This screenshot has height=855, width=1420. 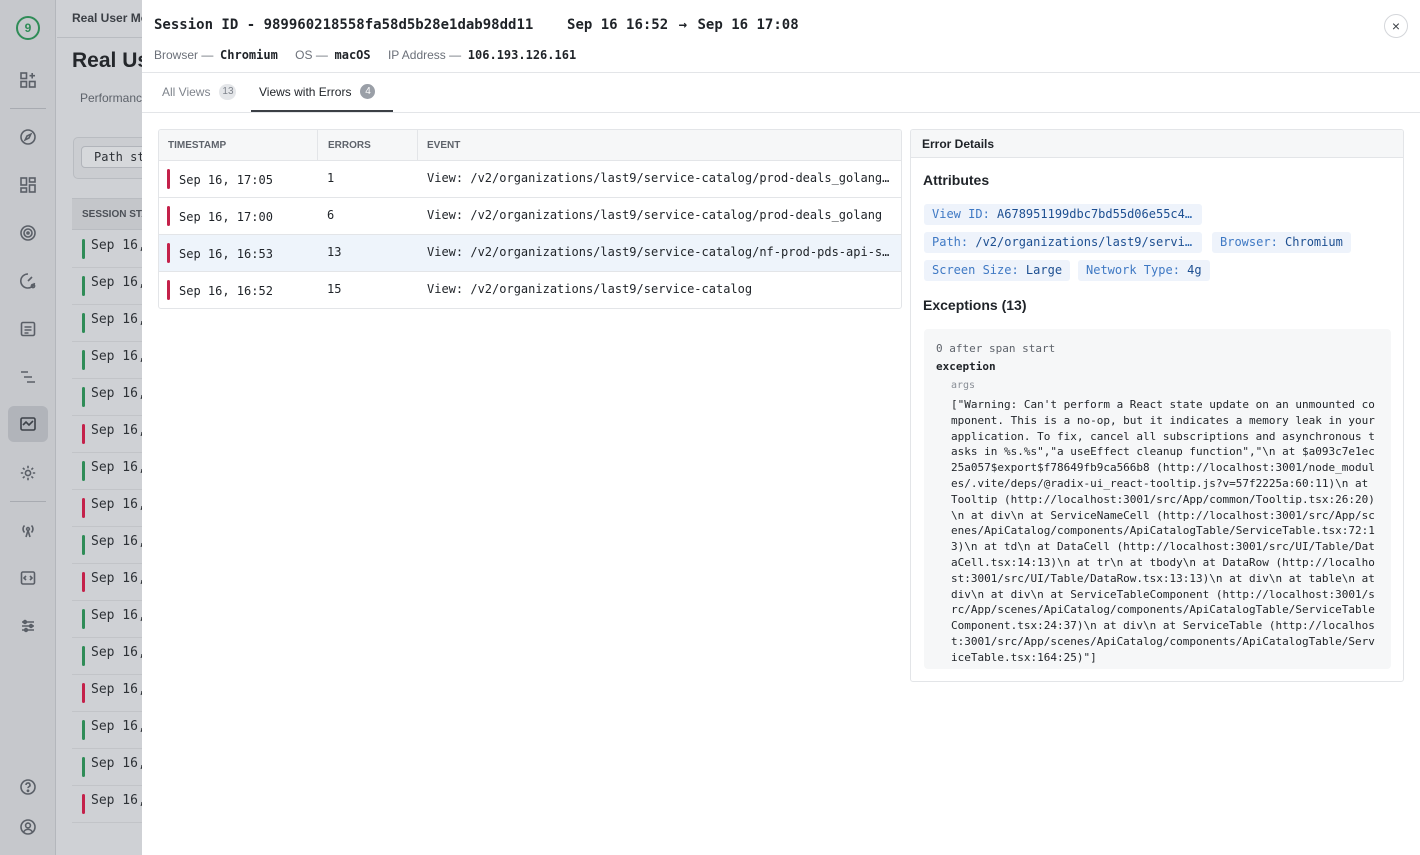 I want to click on row-timestamp: Sep 16, 17:00, so click(x=226, y=217).